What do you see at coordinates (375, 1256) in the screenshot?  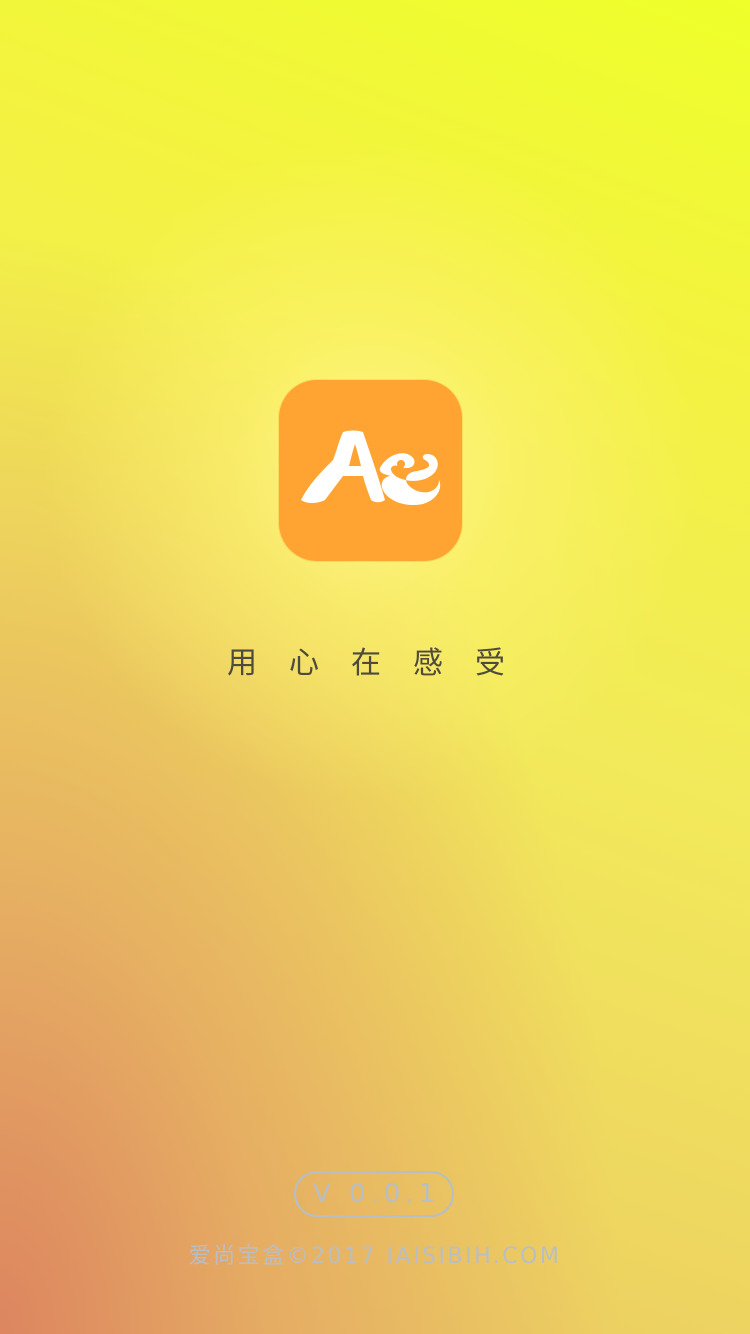 I see `copyright-text: 爱尚宝盒©2017 IAISIBIH.COM` at bounding box center [375, 1256].